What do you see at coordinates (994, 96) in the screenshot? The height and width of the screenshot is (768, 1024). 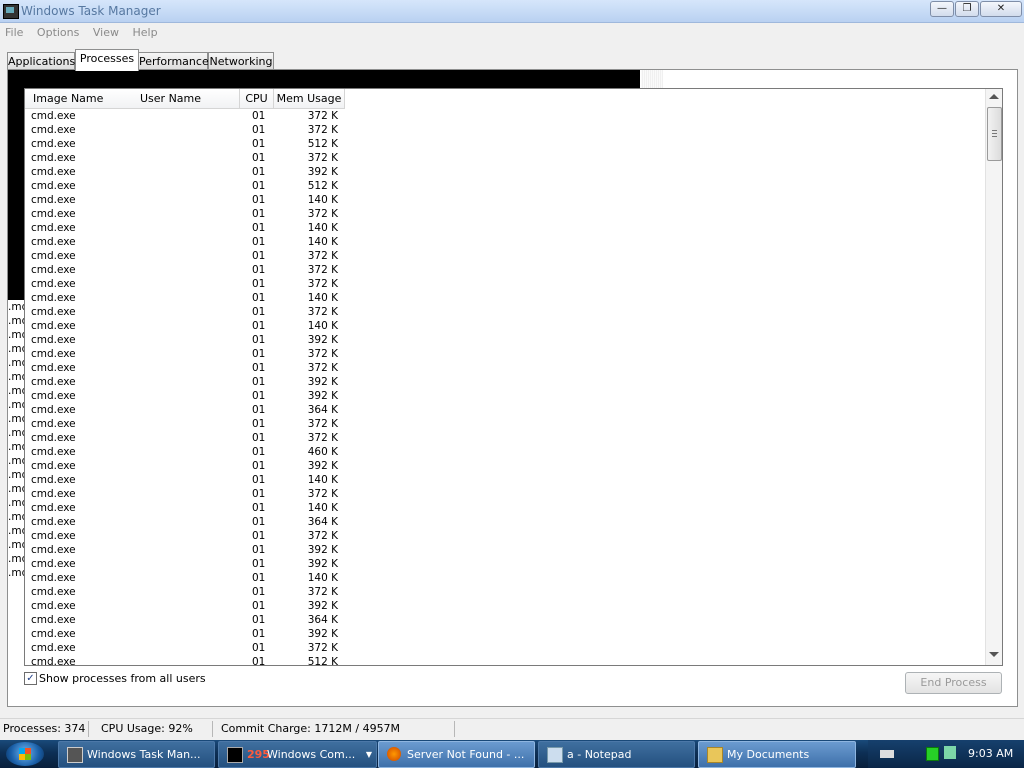 I see `scroll-up-arrow-icon` at bounding box center [994, 96].